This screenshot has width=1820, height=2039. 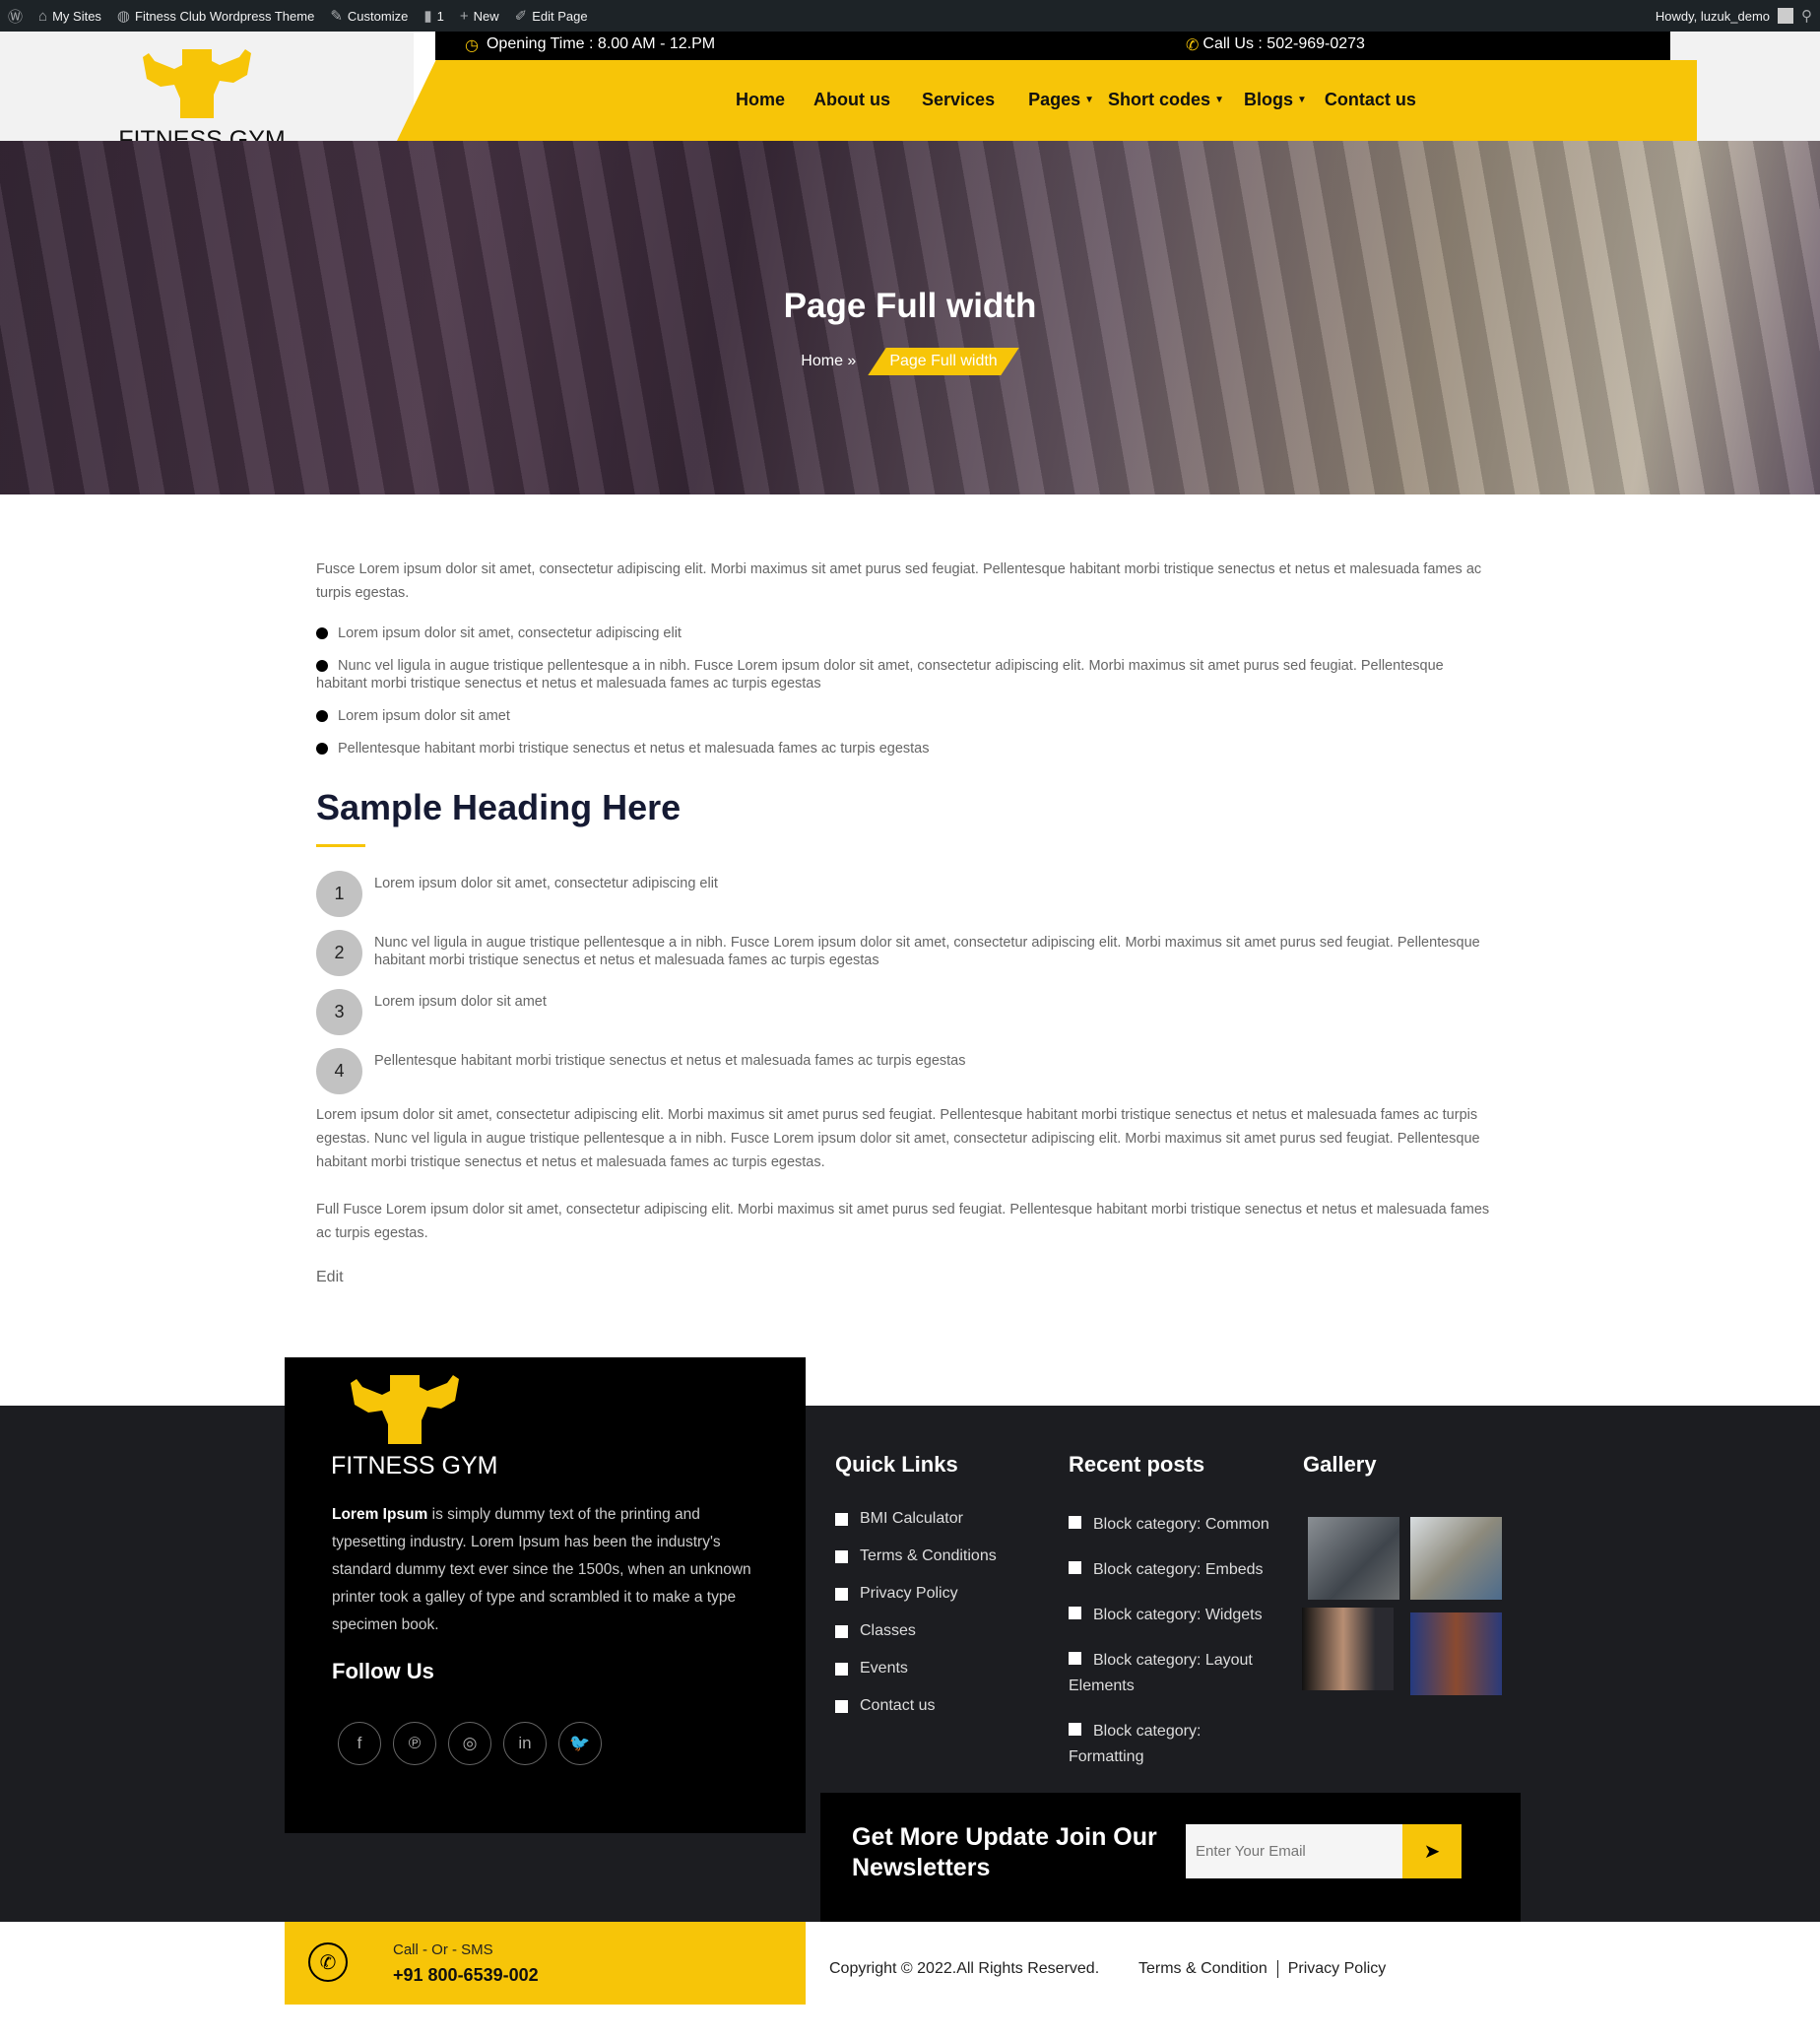 What do you see at coordinates (521, 16) in the screenshot?
I see `pencil-icon: ✐` at bounding box center [521, 16].